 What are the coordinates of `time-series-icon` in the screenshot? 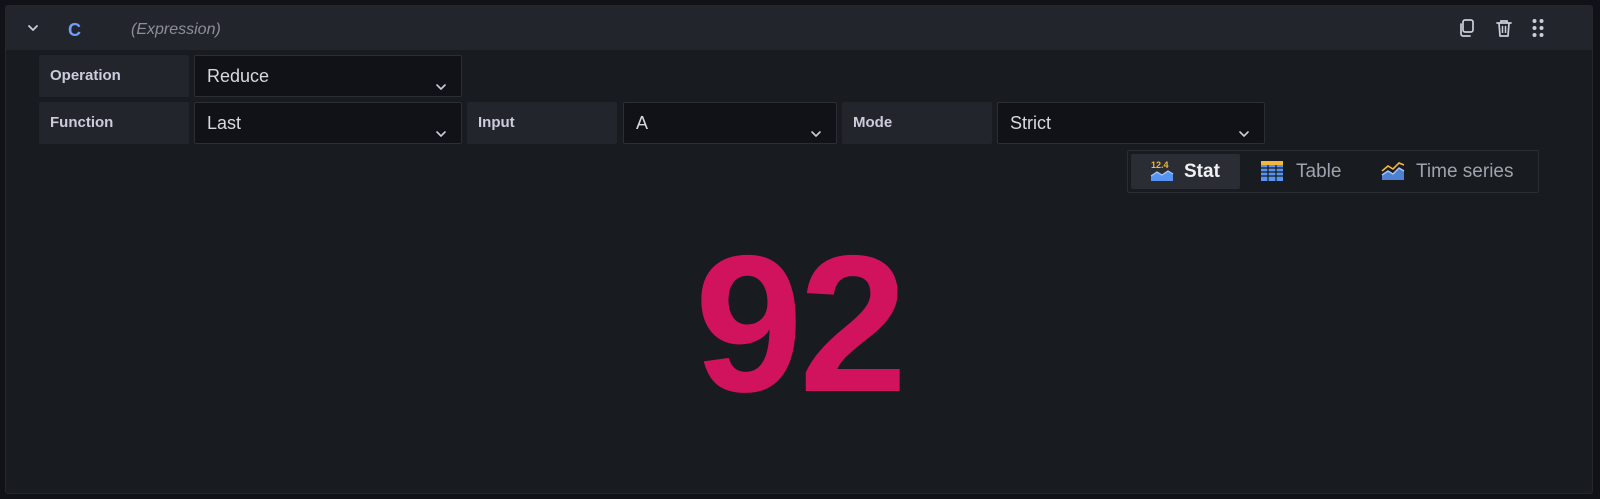 It's located at (1393, 171).